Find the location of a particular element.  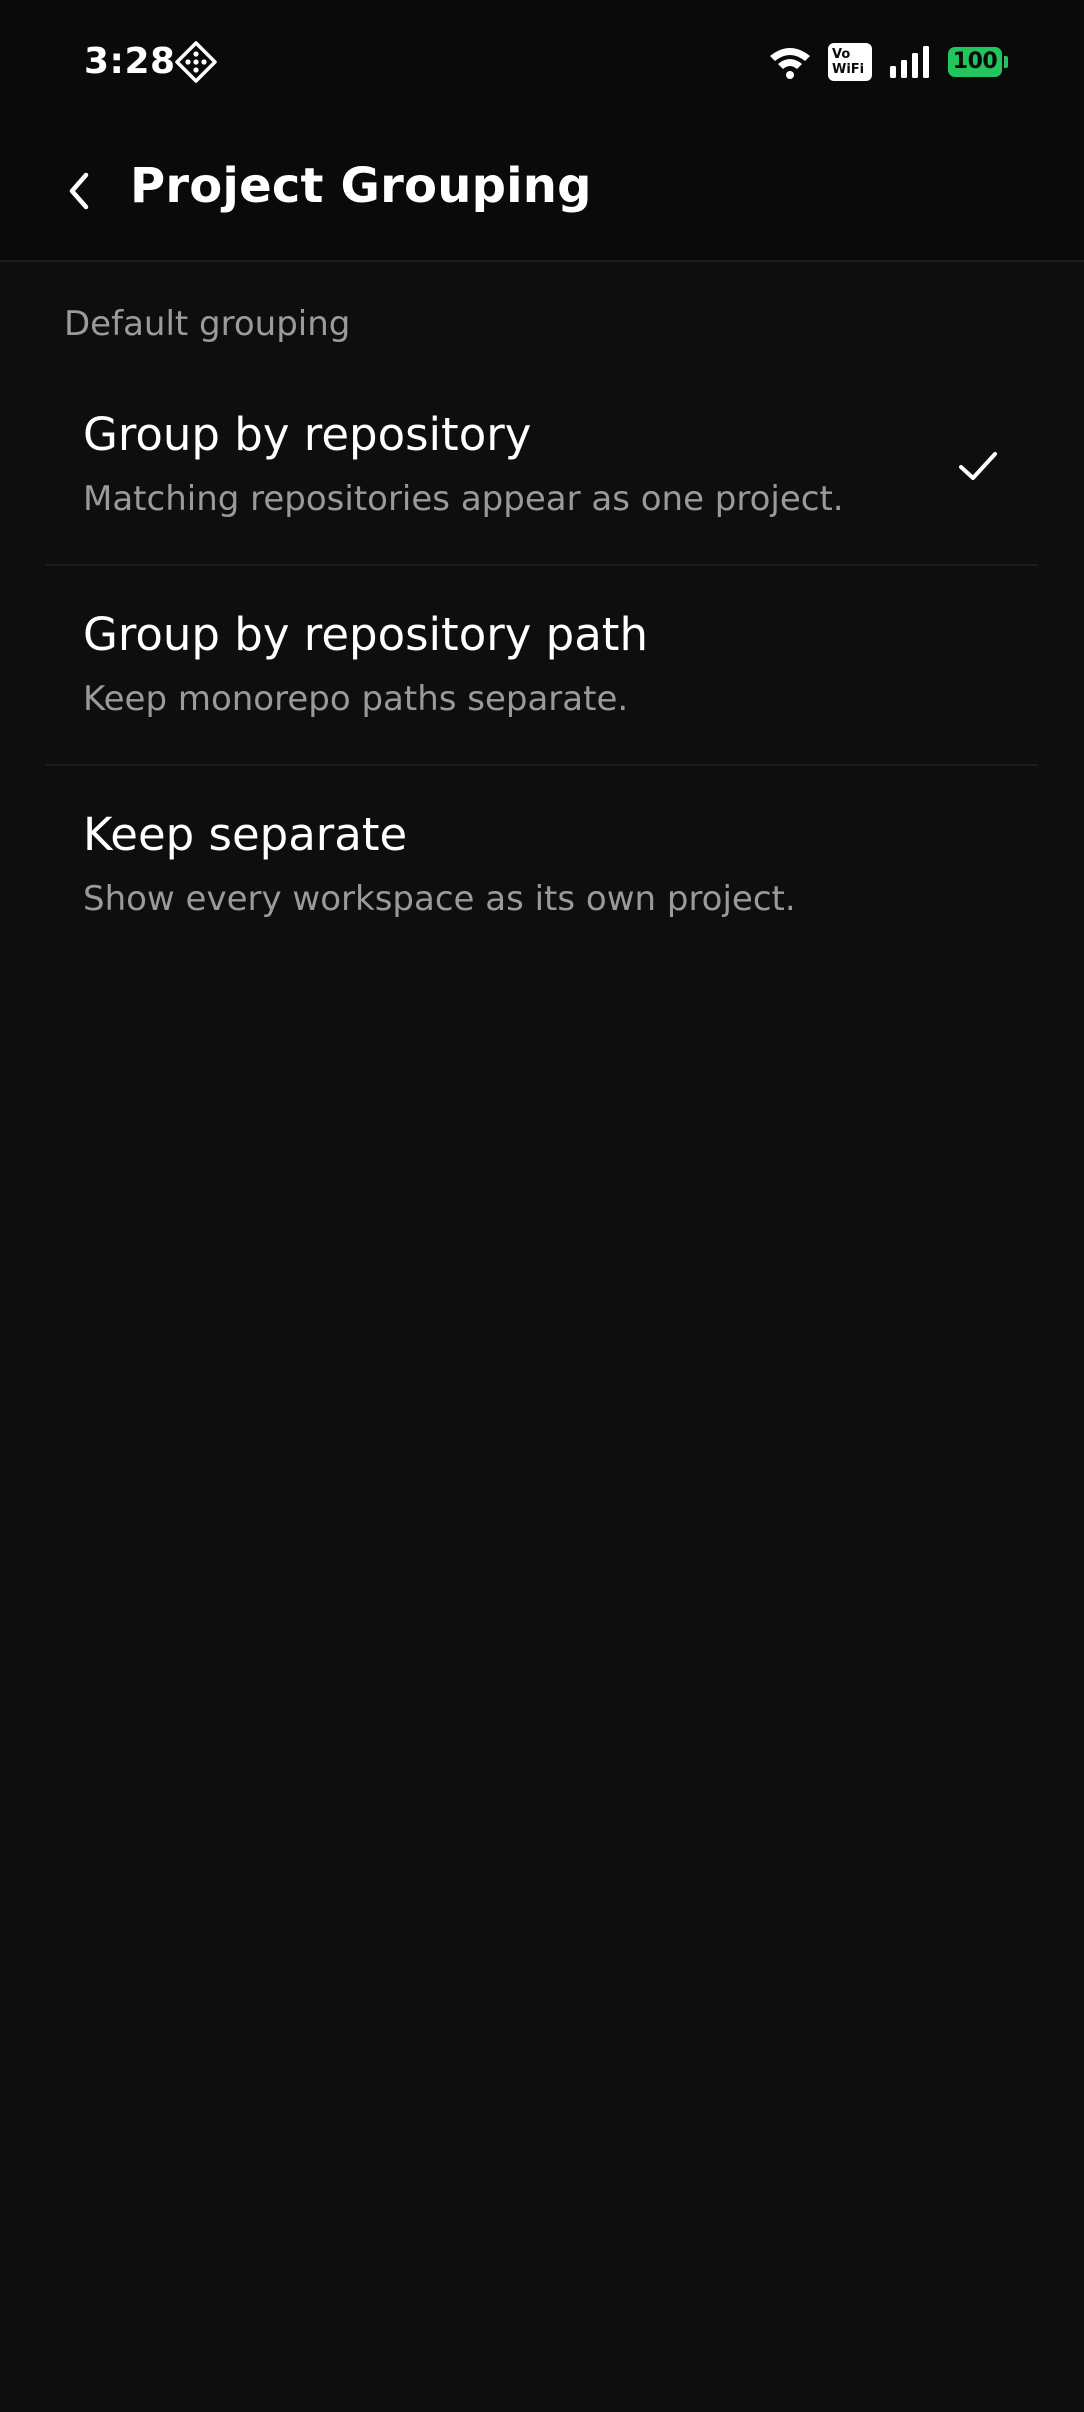

vowifi-icon: Vo WiFi is located at coordinates (850, 62).